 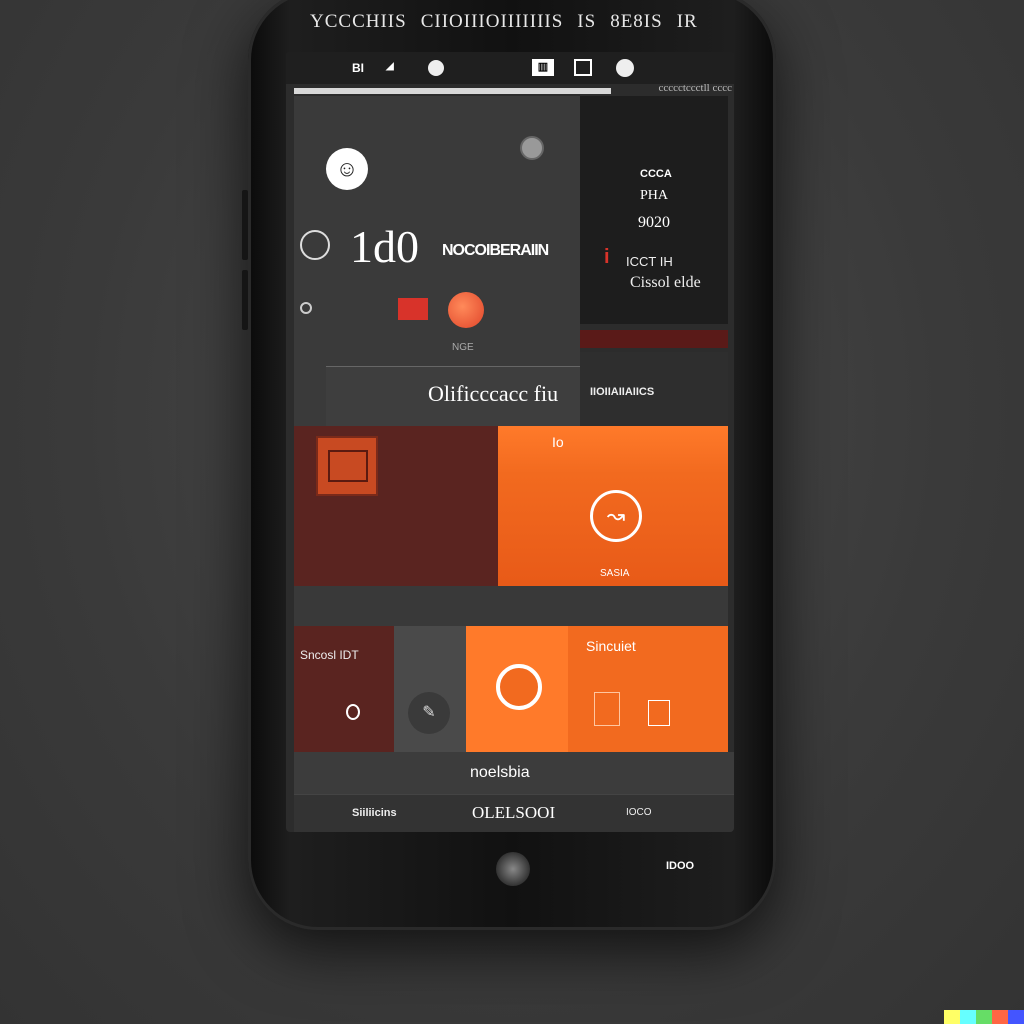 What do you see at coordinates (374, 813) in the screenshot?
I see `footer-left: Siiliicins` at bounding box center [374, 813].